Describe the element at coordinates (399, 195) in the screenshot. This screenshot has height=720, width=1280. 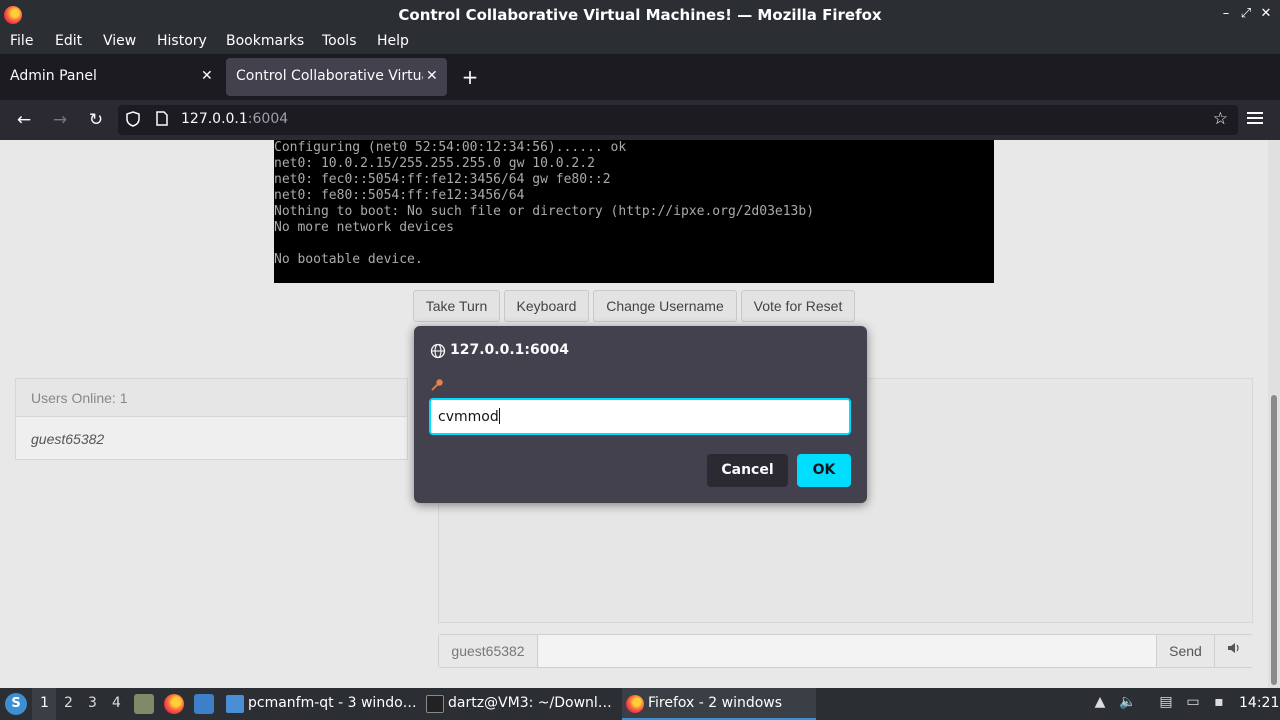
I see `console-line: net0: fe80::5054:ff:fe12:3456/64` at that location.